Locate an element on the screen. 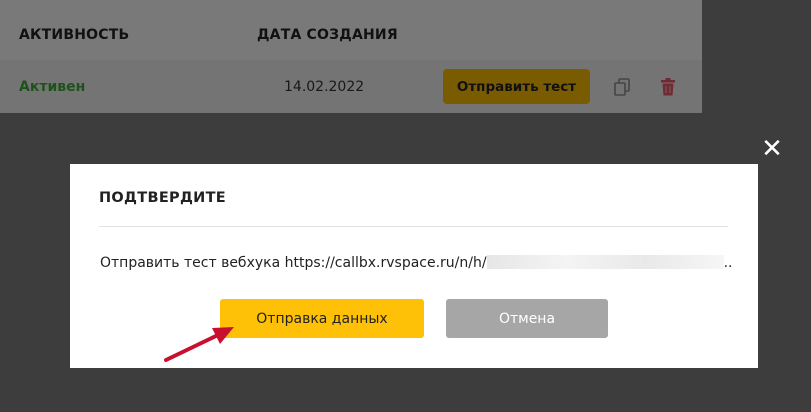  dialog-divider is located at coordinates (413, 226).